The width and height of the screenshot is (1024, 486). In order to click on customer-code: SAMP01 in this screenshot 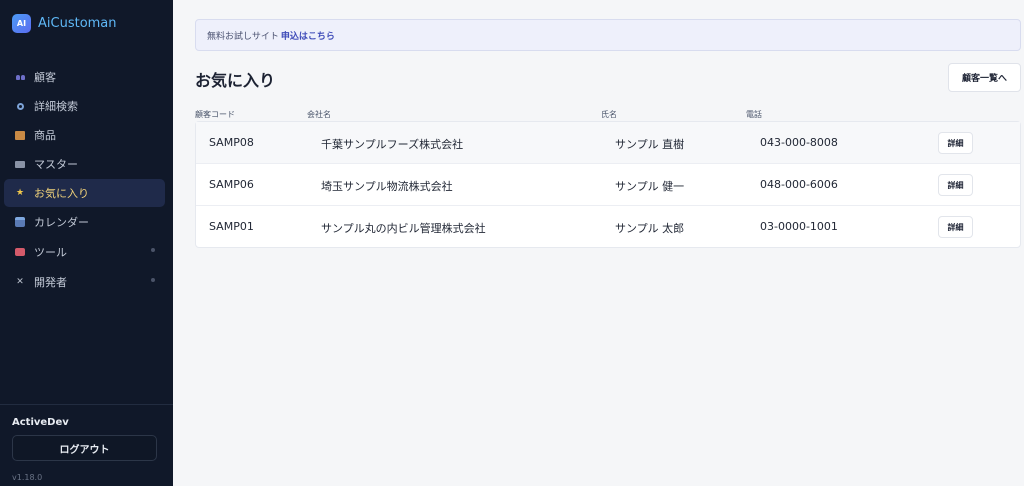, I will do `click(231, 226)`.